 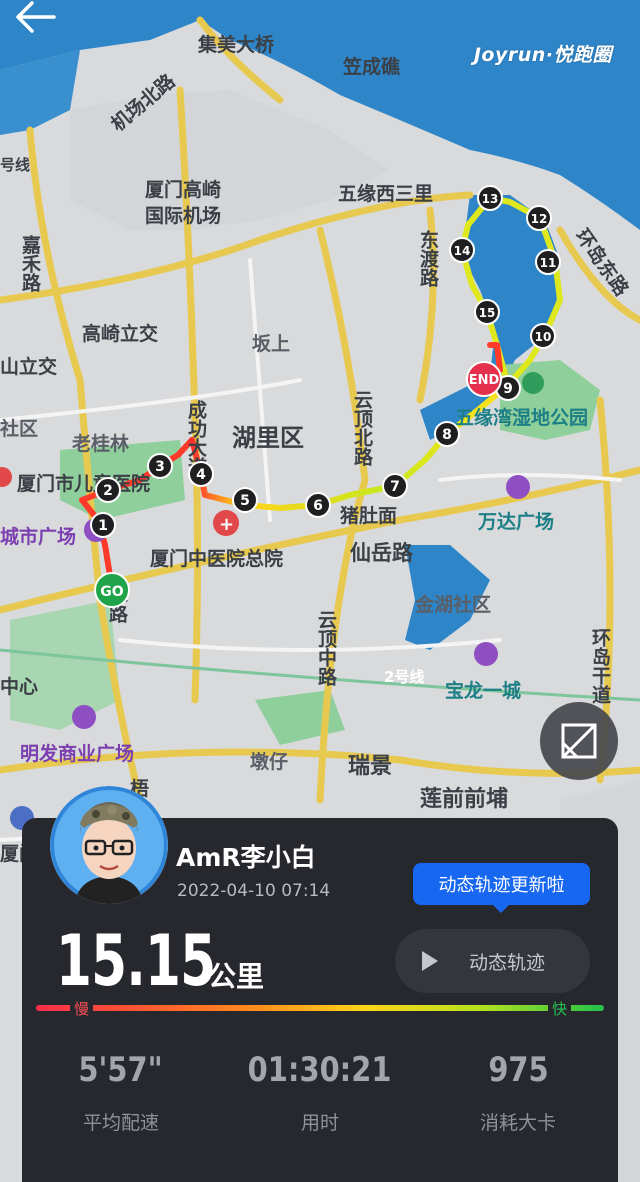 I want to click on km-marker-label-9: 9, so click(x=508, y=389).